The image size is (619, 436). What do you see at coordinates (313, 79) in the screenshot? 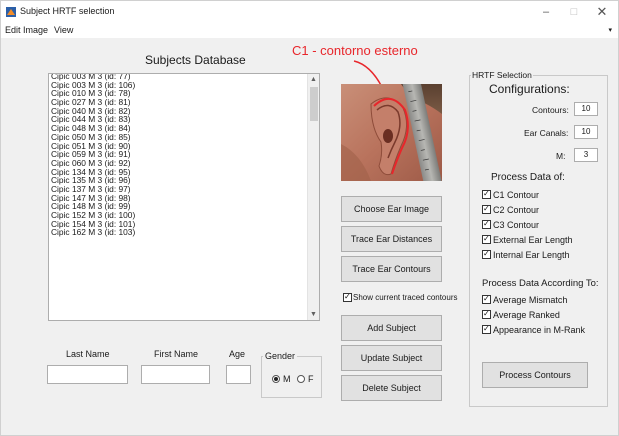
I see `scroll-up-icon: ▲` at bounding box center [313, 79].